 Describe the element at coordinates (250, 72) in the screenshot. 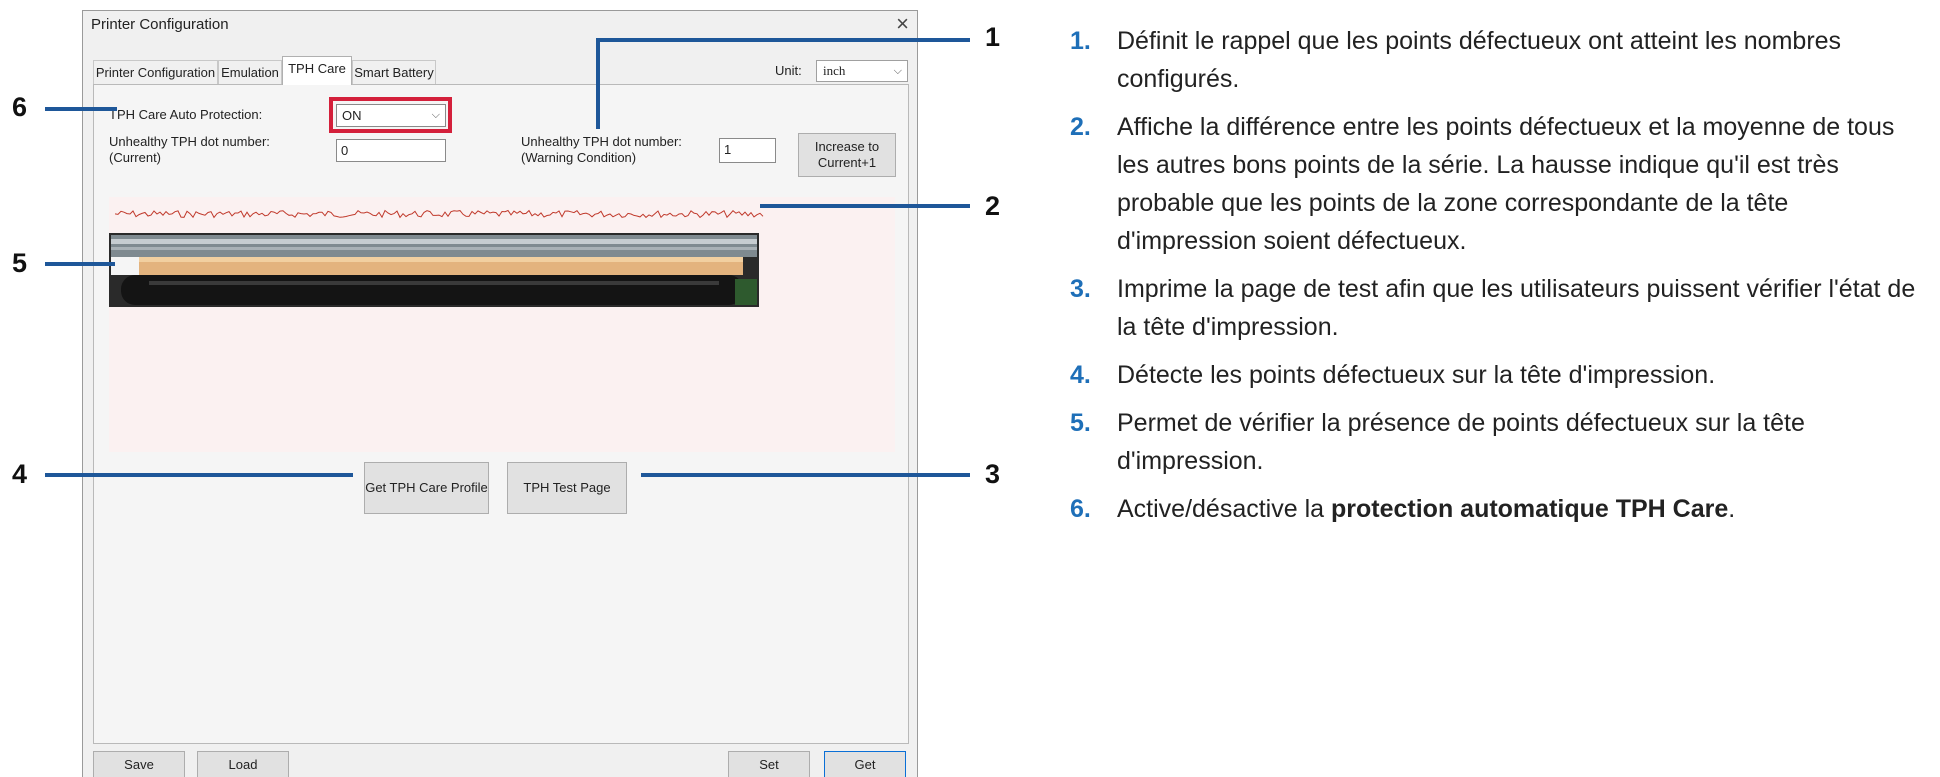

I see `tab-emulation: Emulation` at that location.